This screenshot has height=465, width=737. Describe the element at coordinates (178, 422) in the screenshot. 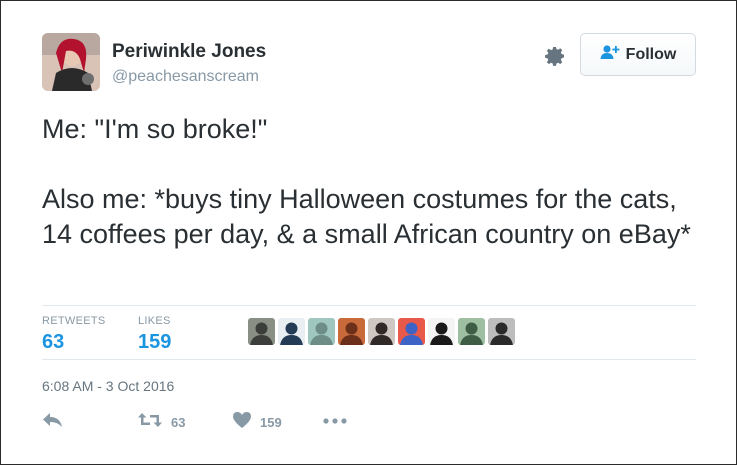

I see `retweet-count: 63` at that location.